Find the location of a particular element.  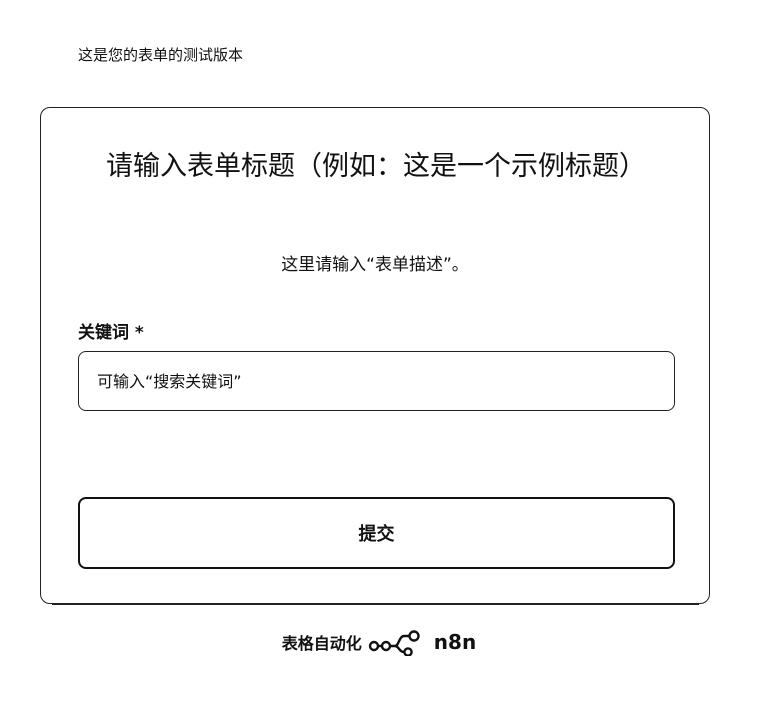

keyword-field-label: 关键词 * is located at coordinates (111, 333).